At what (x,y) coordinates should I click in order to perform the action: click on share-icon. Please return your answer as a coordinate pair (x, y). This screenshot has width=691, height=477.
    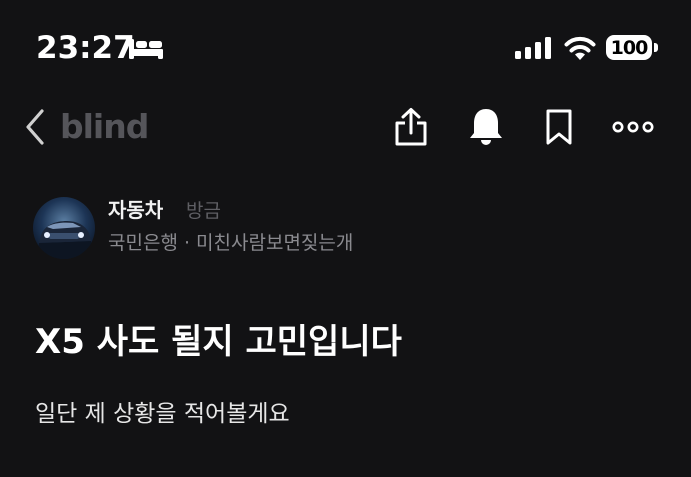
    Looking at the image, I should click on (411, 127).